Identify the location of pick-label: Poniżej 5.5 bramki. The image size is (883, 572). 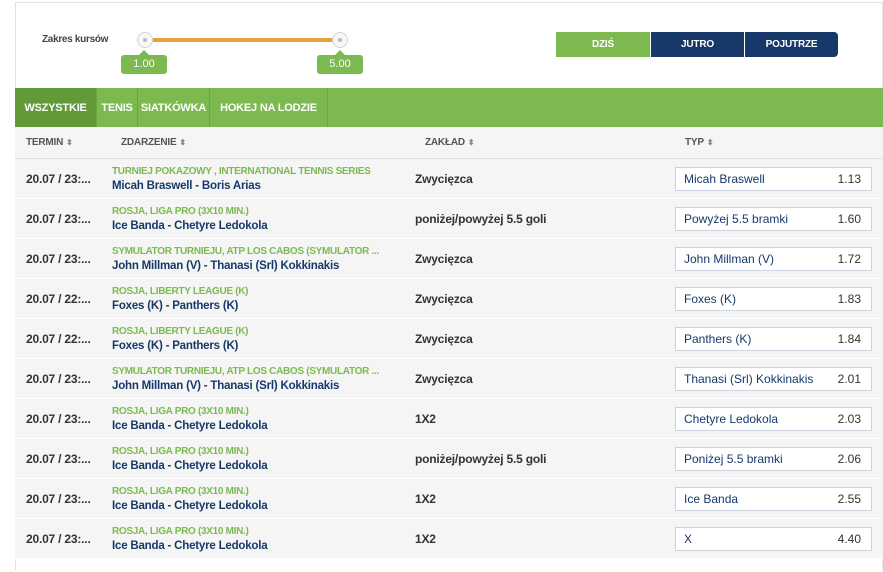
(733, 459).